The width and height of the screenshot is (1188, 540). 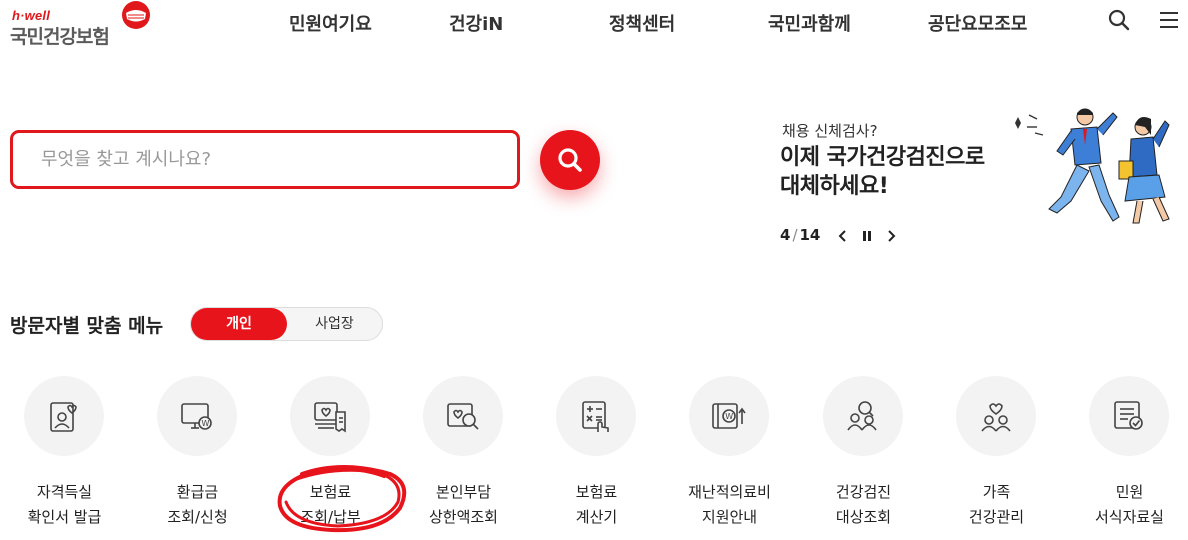 What do you see at coordinates (596, 505) in the screenshot?
I see `menu-item-label: 보험료 계산기` at bounding box center [596, 505].